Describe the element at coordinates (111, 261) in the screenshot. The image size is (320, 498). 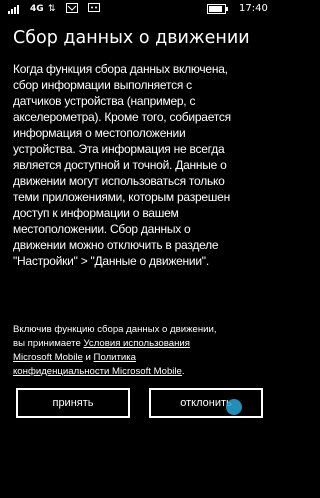
I see `description-line: "Настройки" > "Данные о движении".` at that location.